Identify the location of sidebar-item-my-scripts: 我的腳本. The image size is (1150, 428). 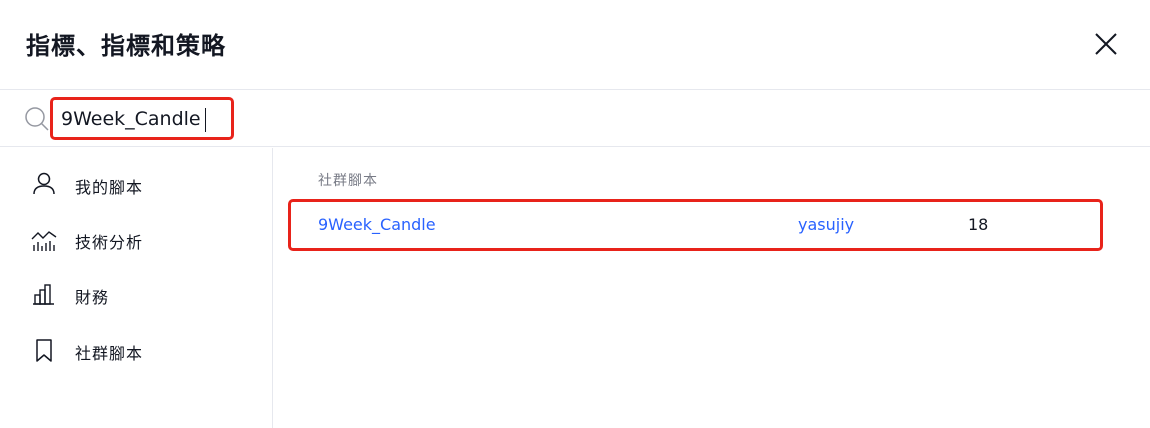
(136, 184).